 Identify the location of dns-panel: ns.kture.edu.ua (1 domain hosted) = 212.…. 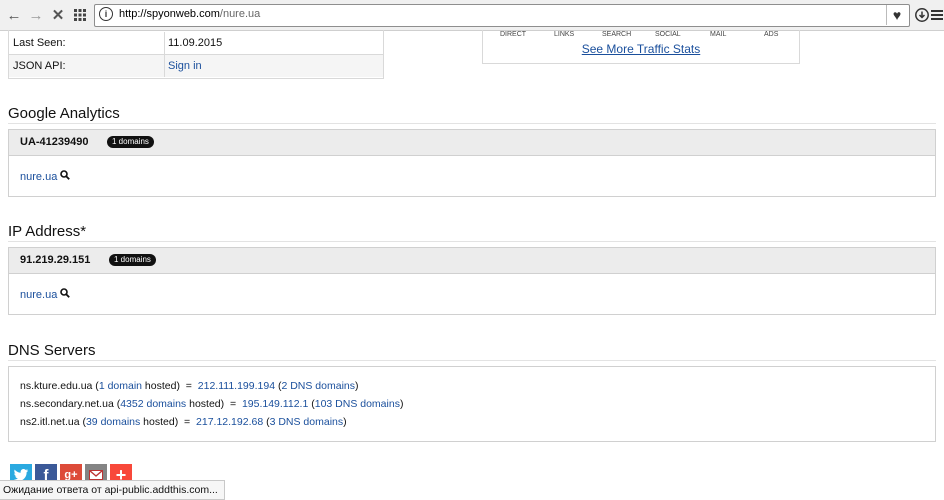
(472, 404).